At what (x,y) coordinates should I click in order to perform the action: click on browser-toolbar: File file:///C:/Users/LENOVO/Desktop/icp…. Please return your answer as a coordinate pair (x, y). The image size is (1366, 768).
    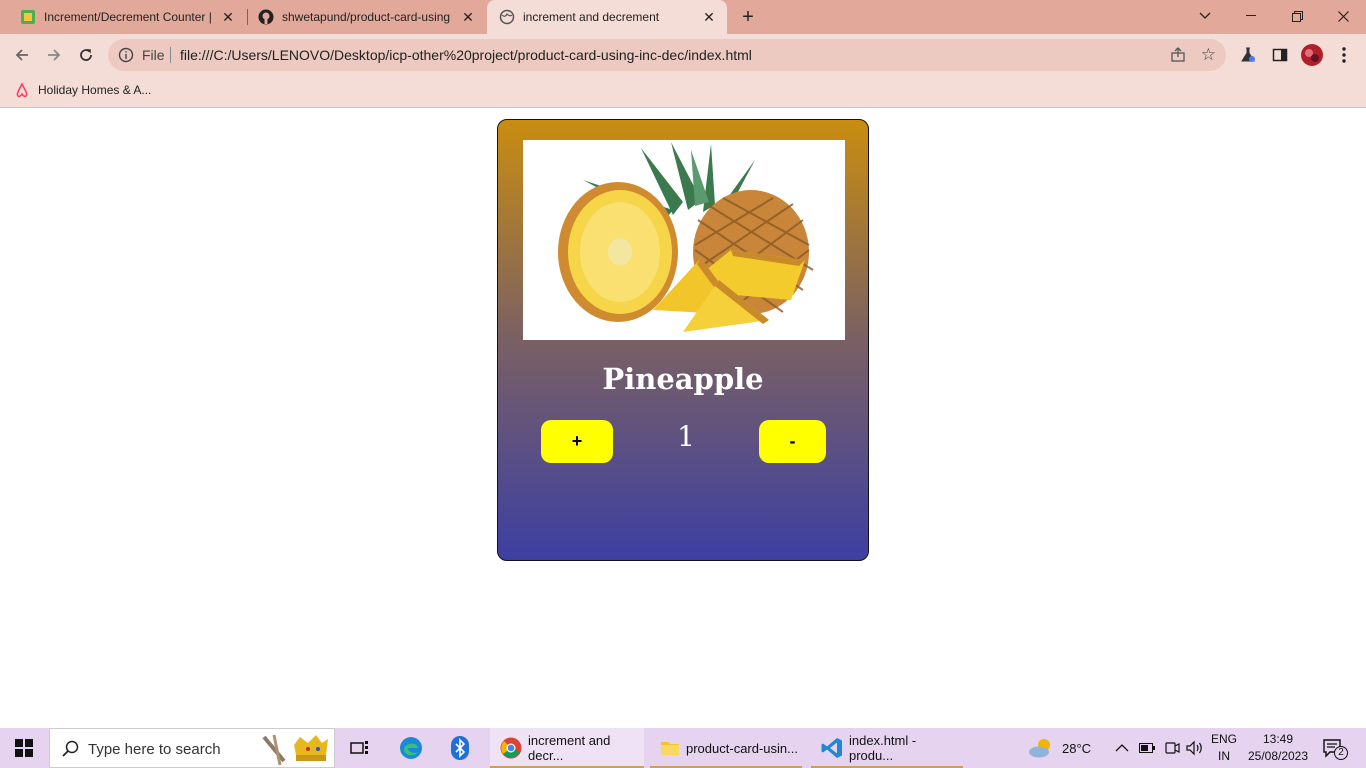
    Looking at the image, I should click on (683, 55).